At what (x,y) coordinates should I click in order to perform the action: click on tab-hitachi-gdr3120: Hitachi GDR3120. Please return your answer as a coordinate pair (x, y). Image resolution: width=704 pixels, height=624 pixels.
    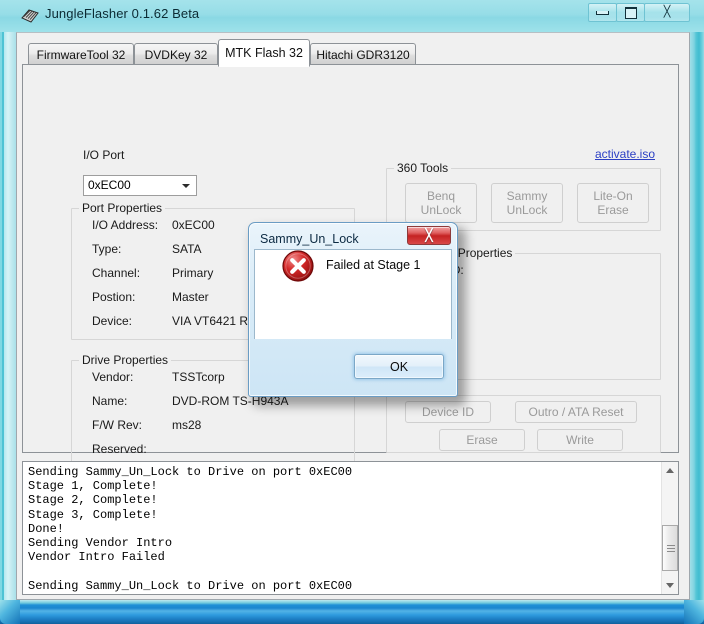
    Looking at the image, I should click on (363, 54).